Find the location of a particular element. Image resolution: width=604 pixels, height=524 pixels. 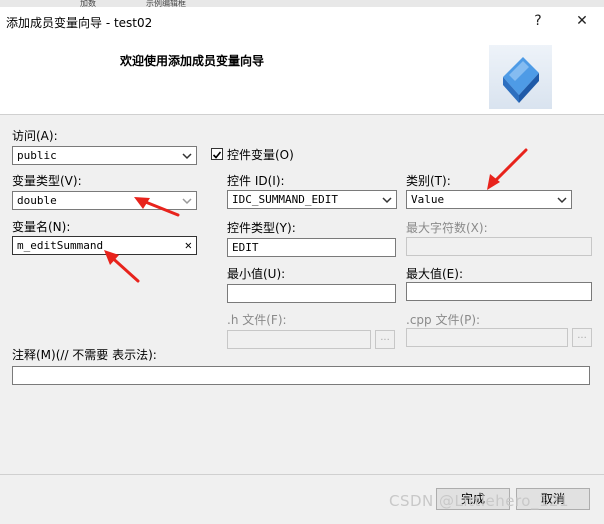

access-value: public is located at coordinates (37, 155).